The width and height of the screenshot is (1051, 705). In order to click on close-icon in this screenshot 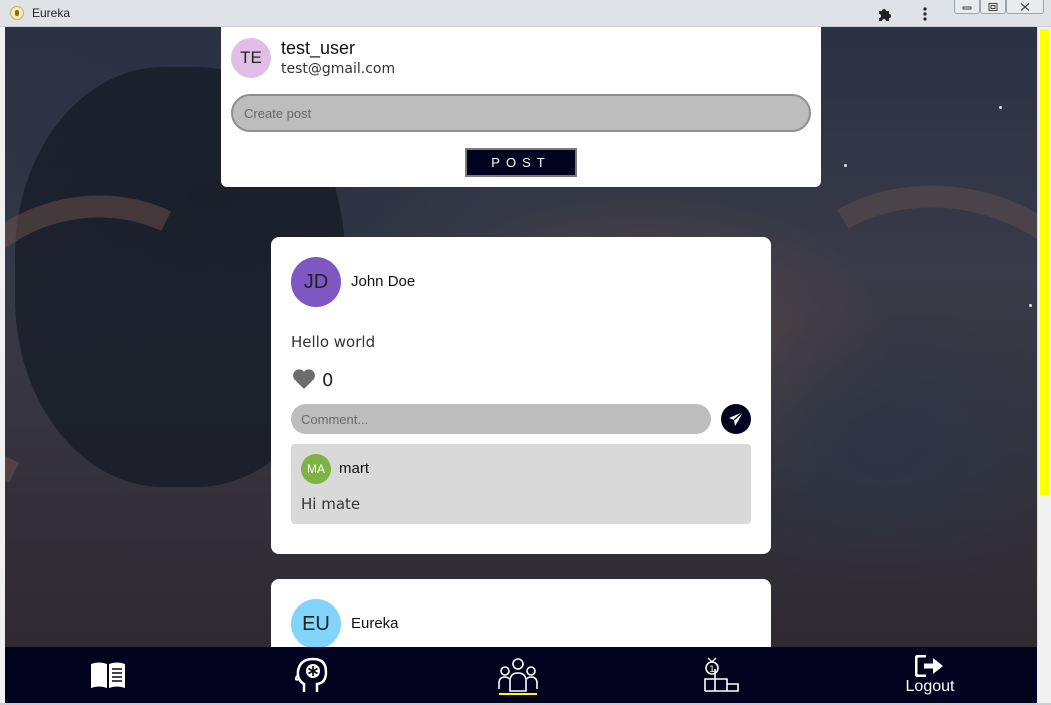, I will do `click(1025, 6)`.